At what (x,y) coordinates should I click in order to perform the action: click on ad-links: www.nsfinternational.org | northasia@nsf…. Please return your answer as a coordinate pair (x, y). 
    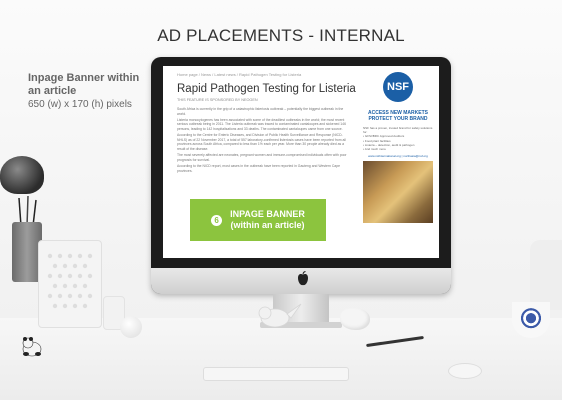
    Looking at the image, I should click on (398, 156).